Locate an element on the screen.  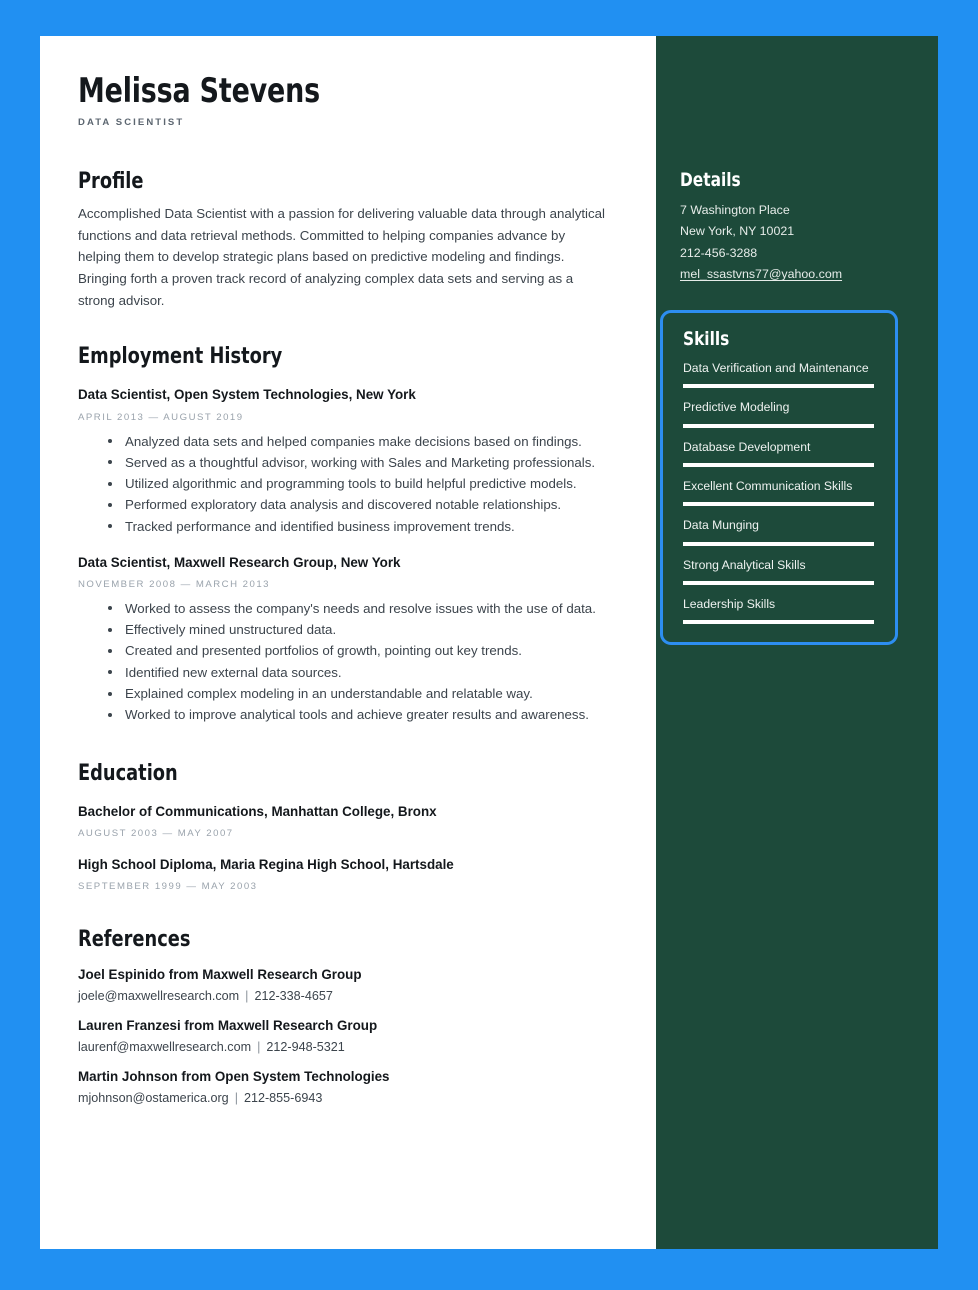
skill-label: Database Development is located at coordinates (747, 446).